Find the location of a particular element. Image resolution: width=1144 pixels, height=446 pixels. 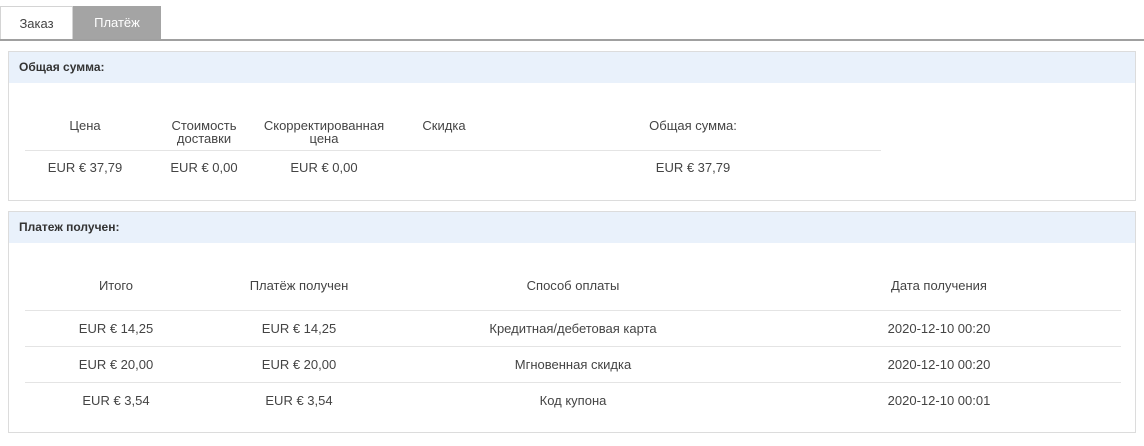

cell-payment-received: EUR € 20,00 is located at coordinates (299, 364).